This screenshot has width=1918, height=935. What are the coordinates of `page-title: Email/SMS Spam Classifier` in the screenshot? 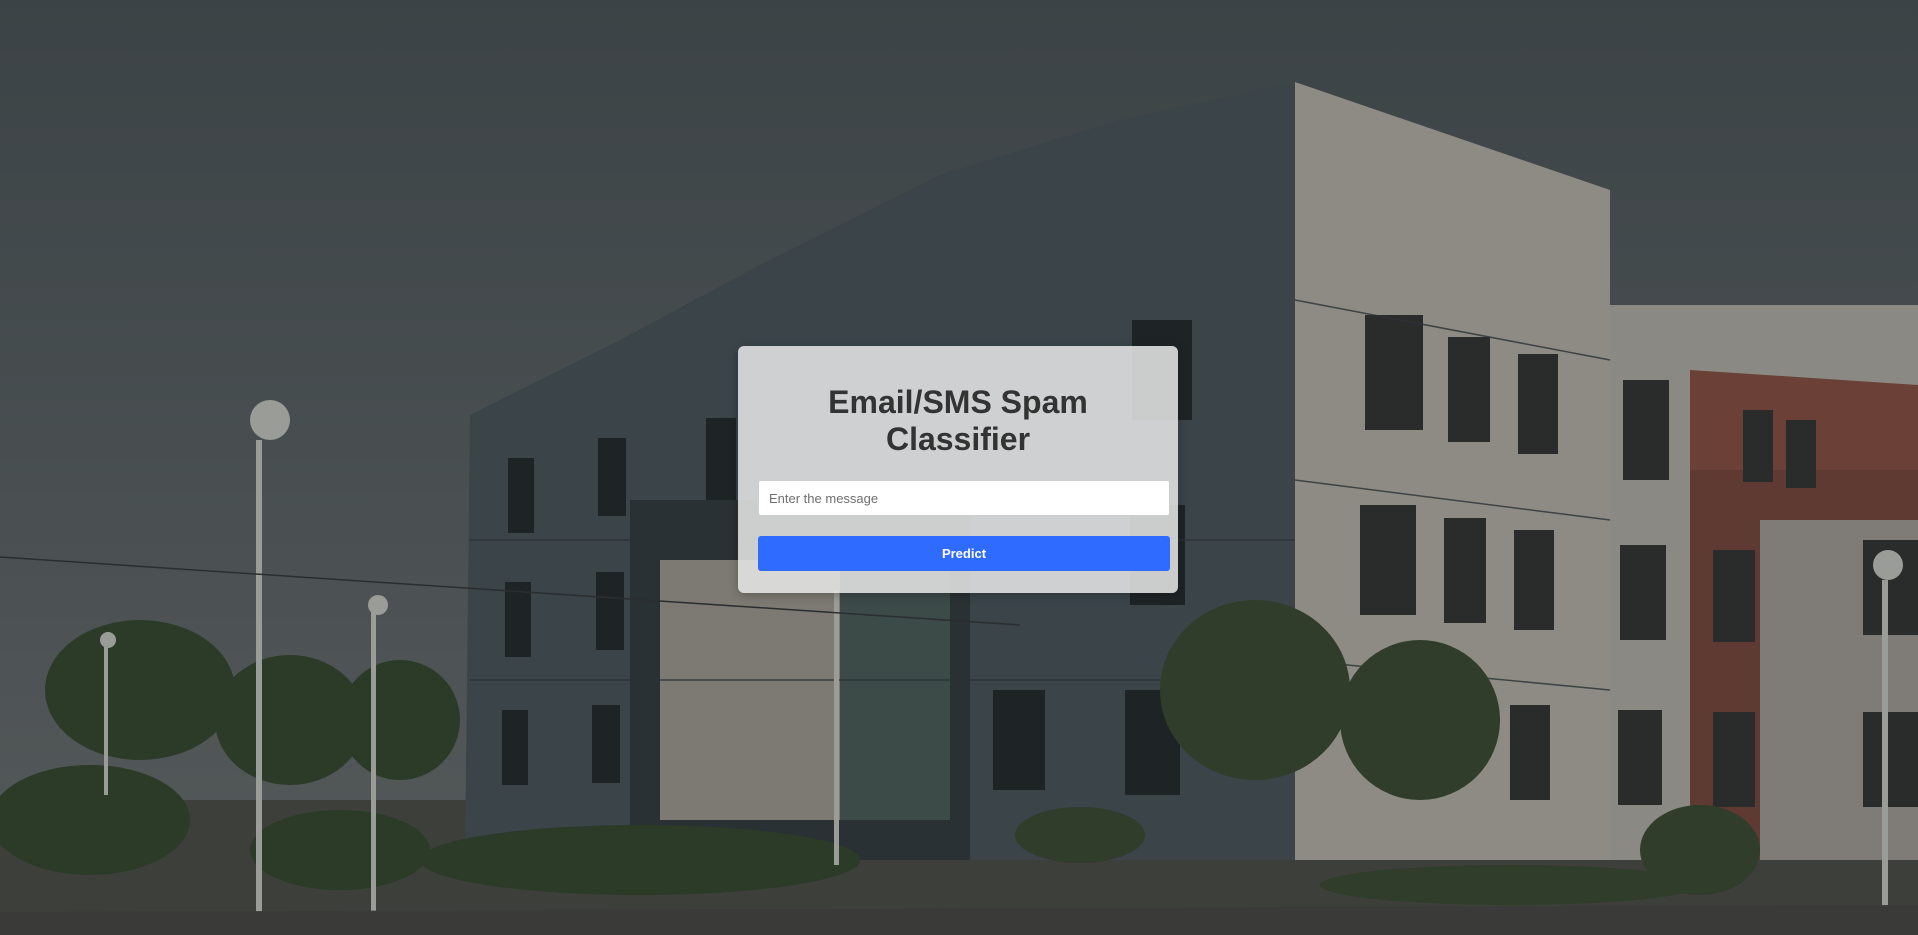 It's located at (958, 420).